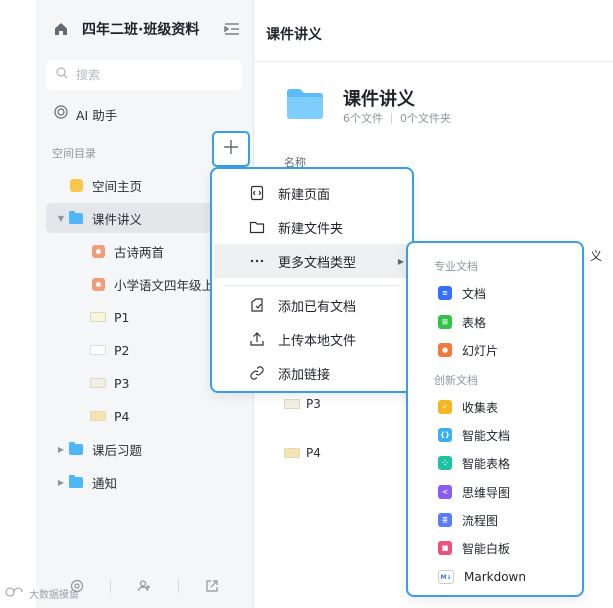 This screenshot has width=613, height=608. I want to click on tree-item-label: P2, so click(122, 350).